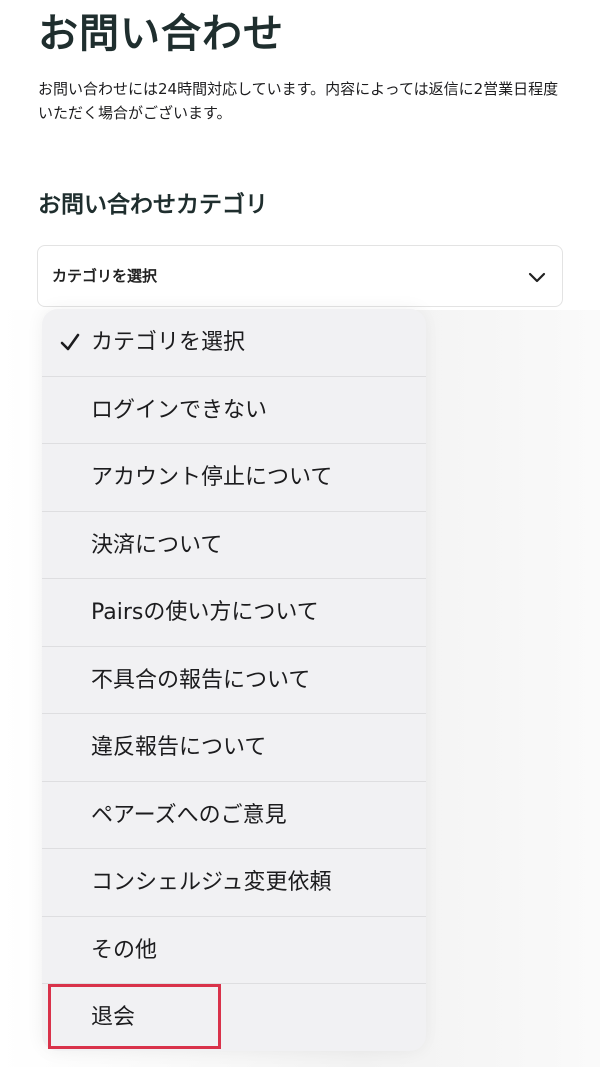  I want to click on category-heading: お問い合わせカテゴリ, so click(153, 205).